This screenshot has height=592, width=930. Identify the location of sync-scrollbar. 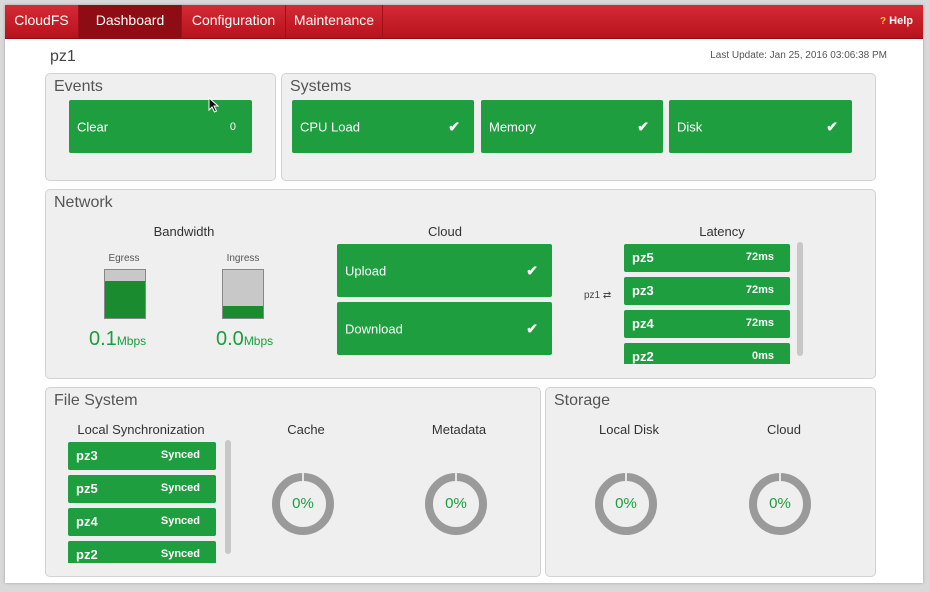
(228, 497).